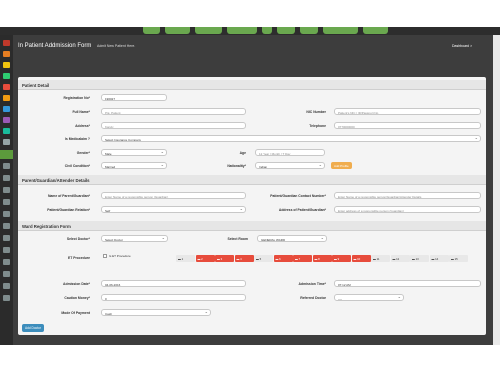 This screenshot has width=500, height=375. I want to click on bed-button-5: ▬ 5, so click(263, 258).